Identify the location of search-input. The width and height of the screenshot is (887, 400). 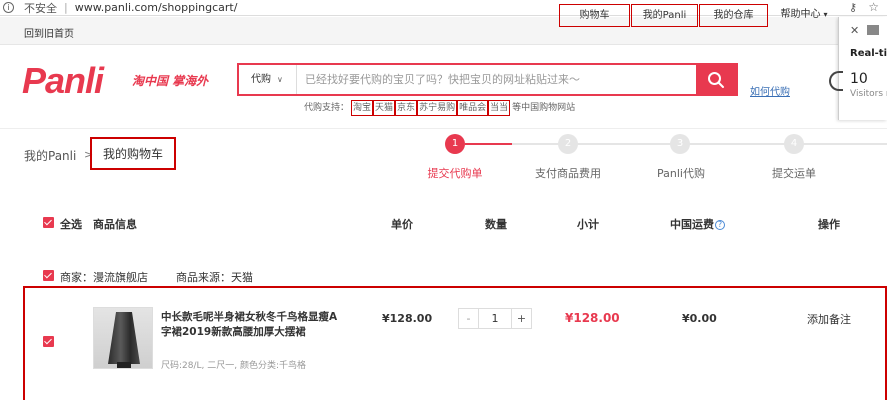
(499, 79).